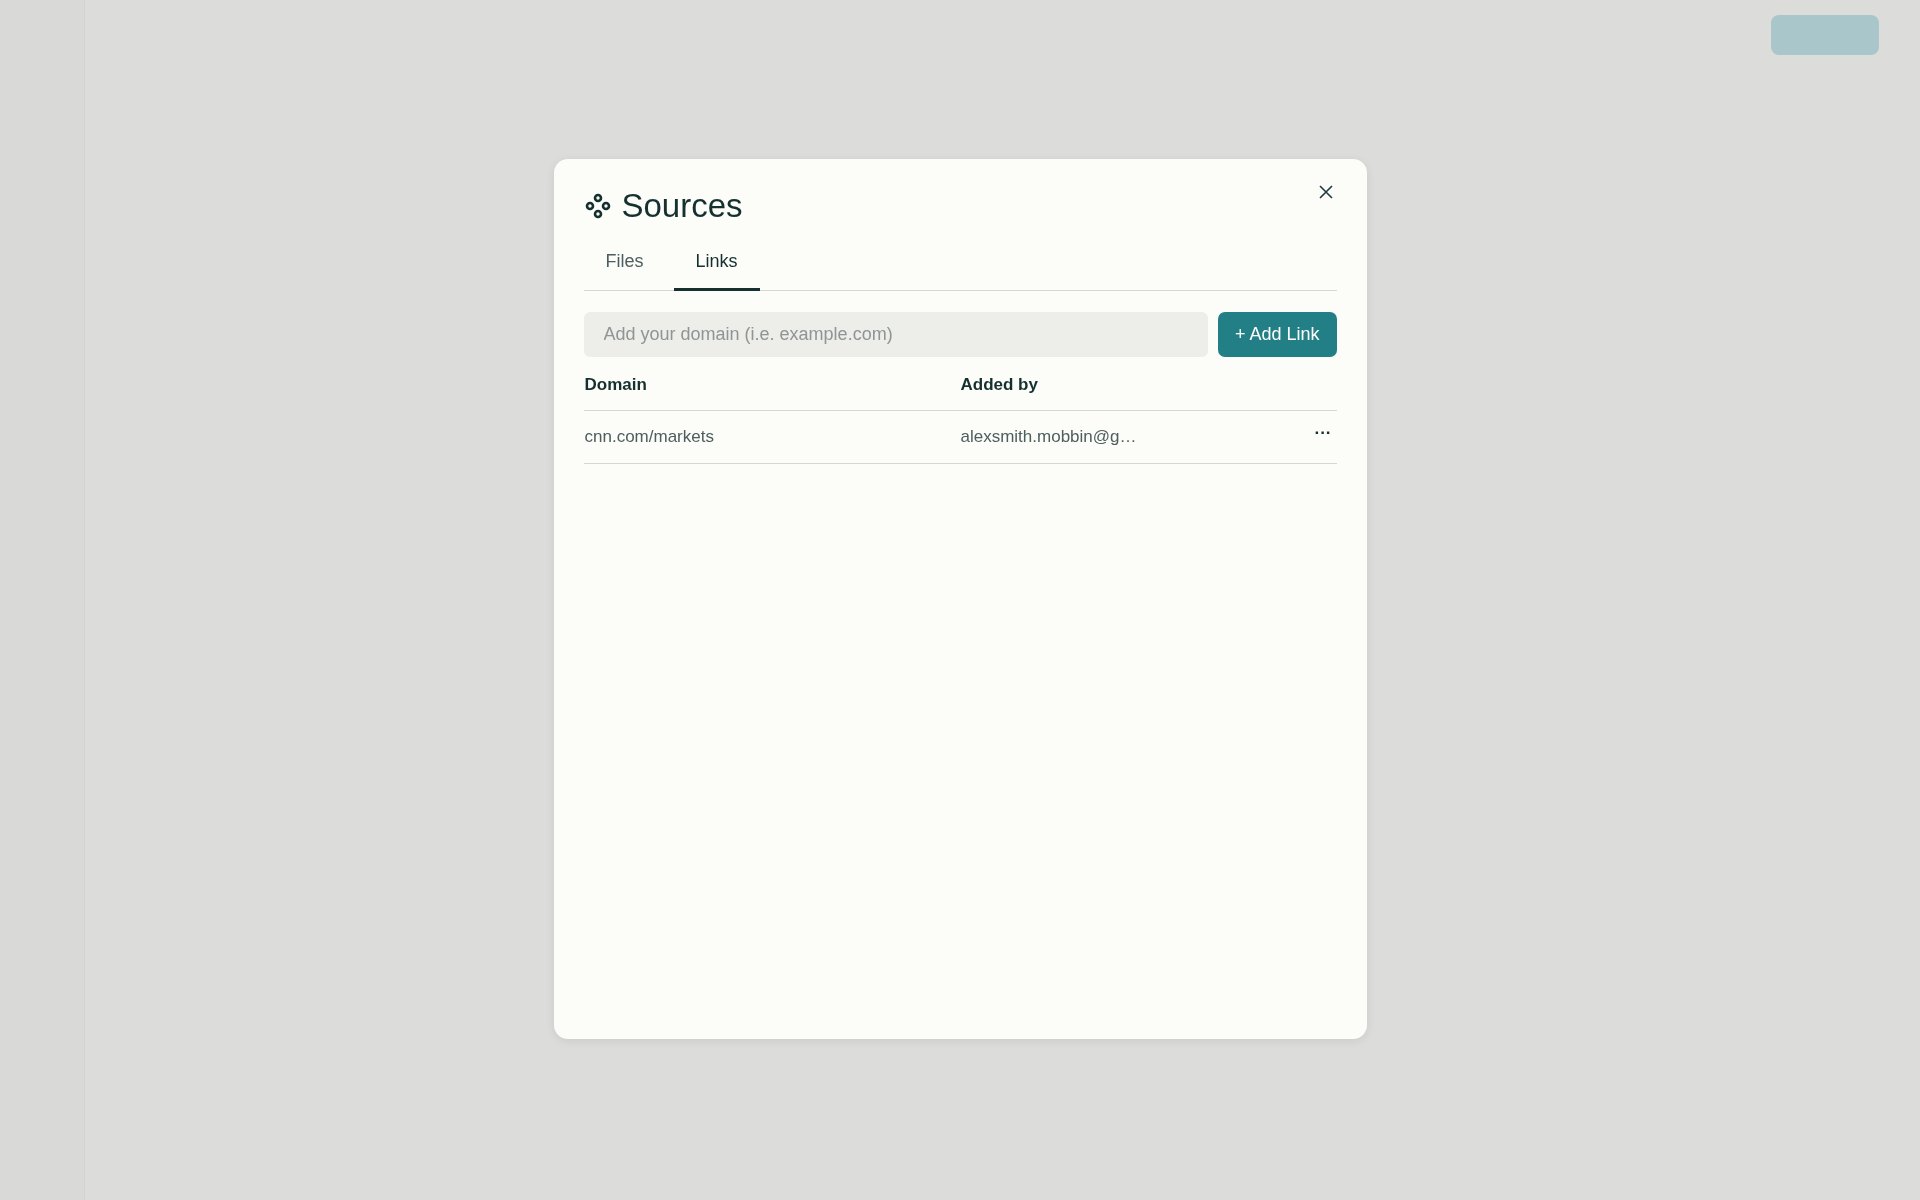 Image resolution: width=1920 pixels, height=1200 pixels. I want to click on column-header: Domain, so click(616, 385).